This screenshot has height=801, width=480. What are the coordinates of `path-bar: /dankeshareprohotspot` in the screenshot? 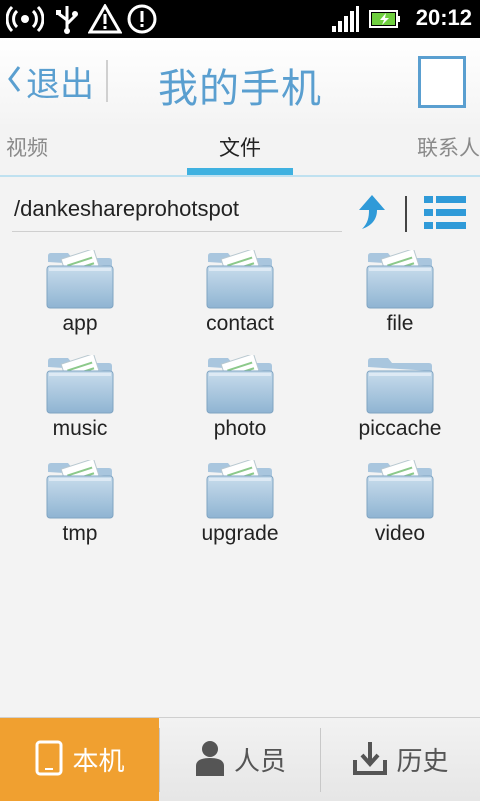 It's located at (240, 208).